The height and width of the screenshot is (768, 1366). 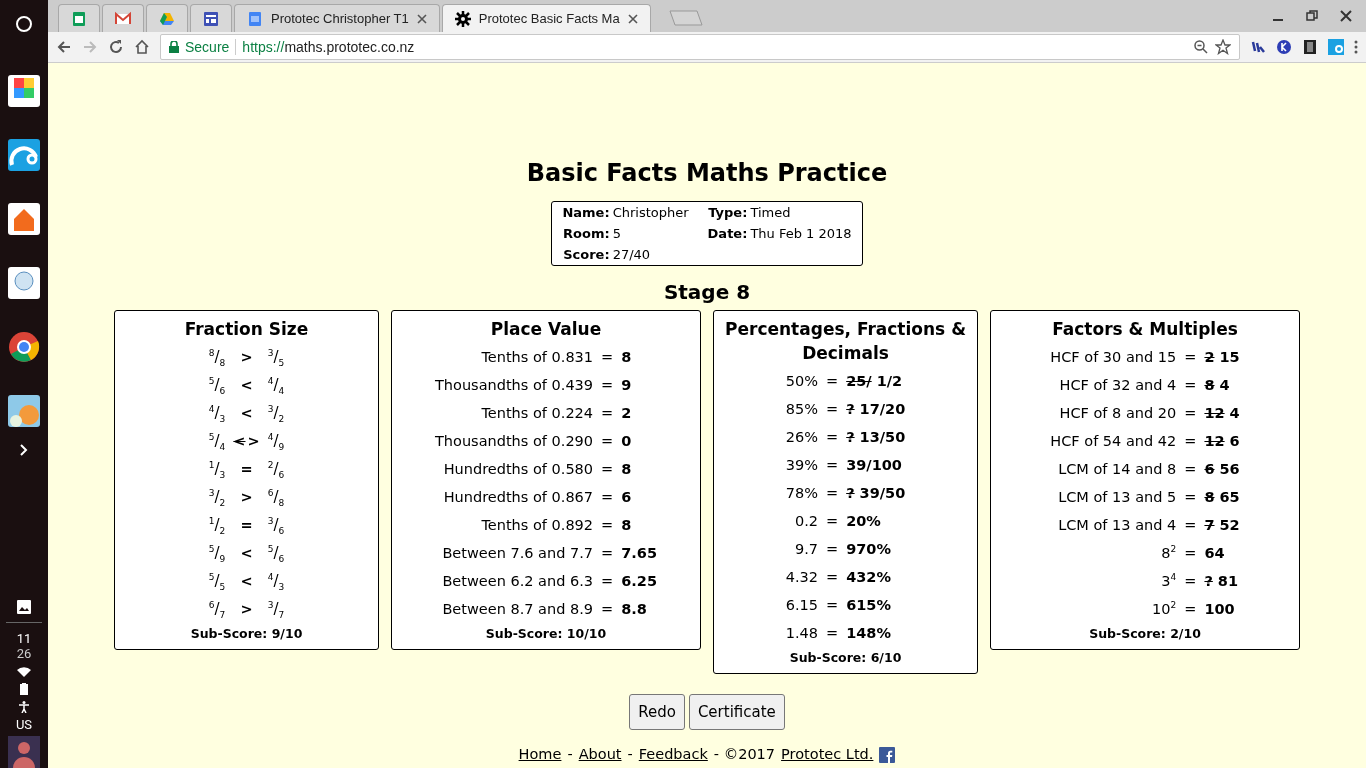 I want to click on crossed-answer: 2, so click(x=1209, y=357).